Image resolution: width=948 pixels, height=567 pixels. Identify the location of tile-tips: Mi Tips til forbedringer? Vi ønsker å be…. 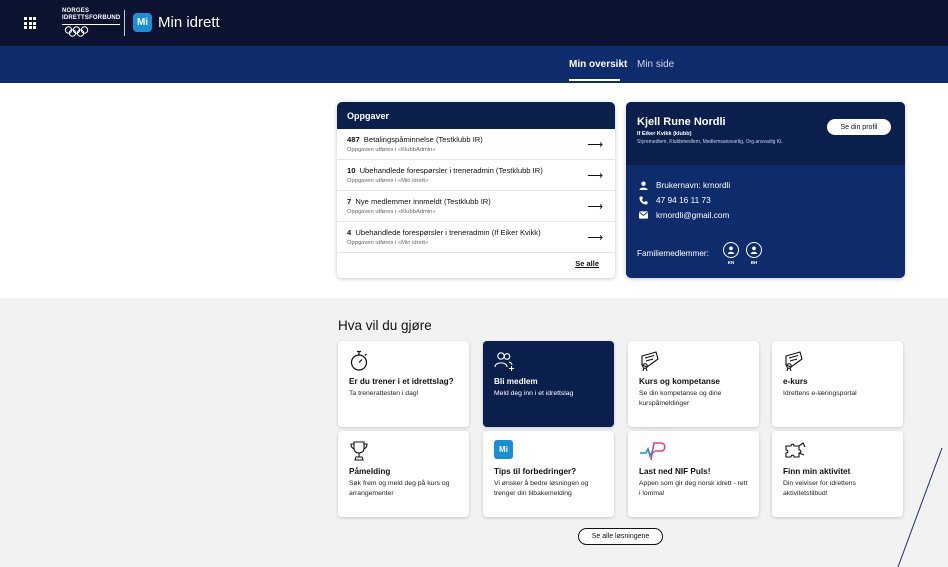
(548, 474).